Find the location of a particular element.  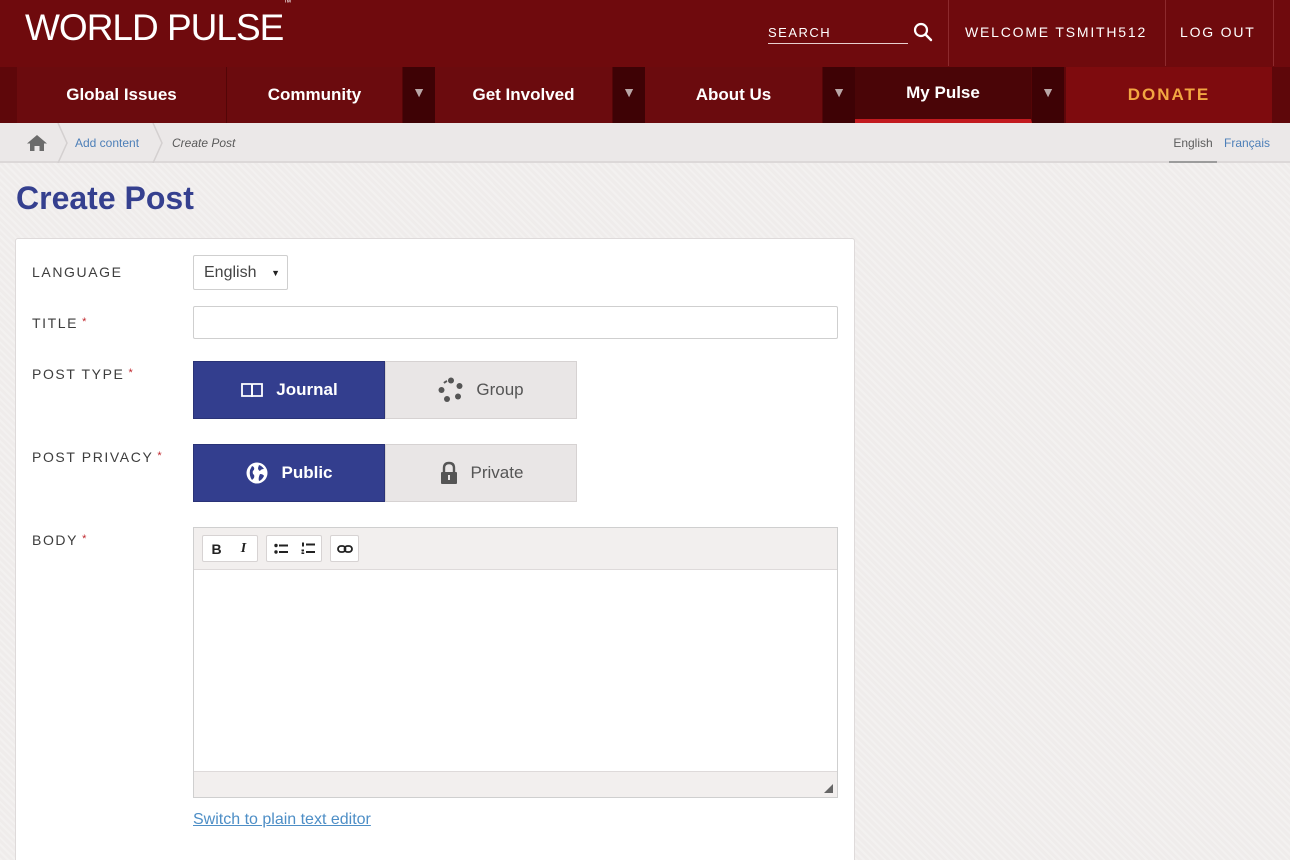

link-group is located at coordinates (344, 548).